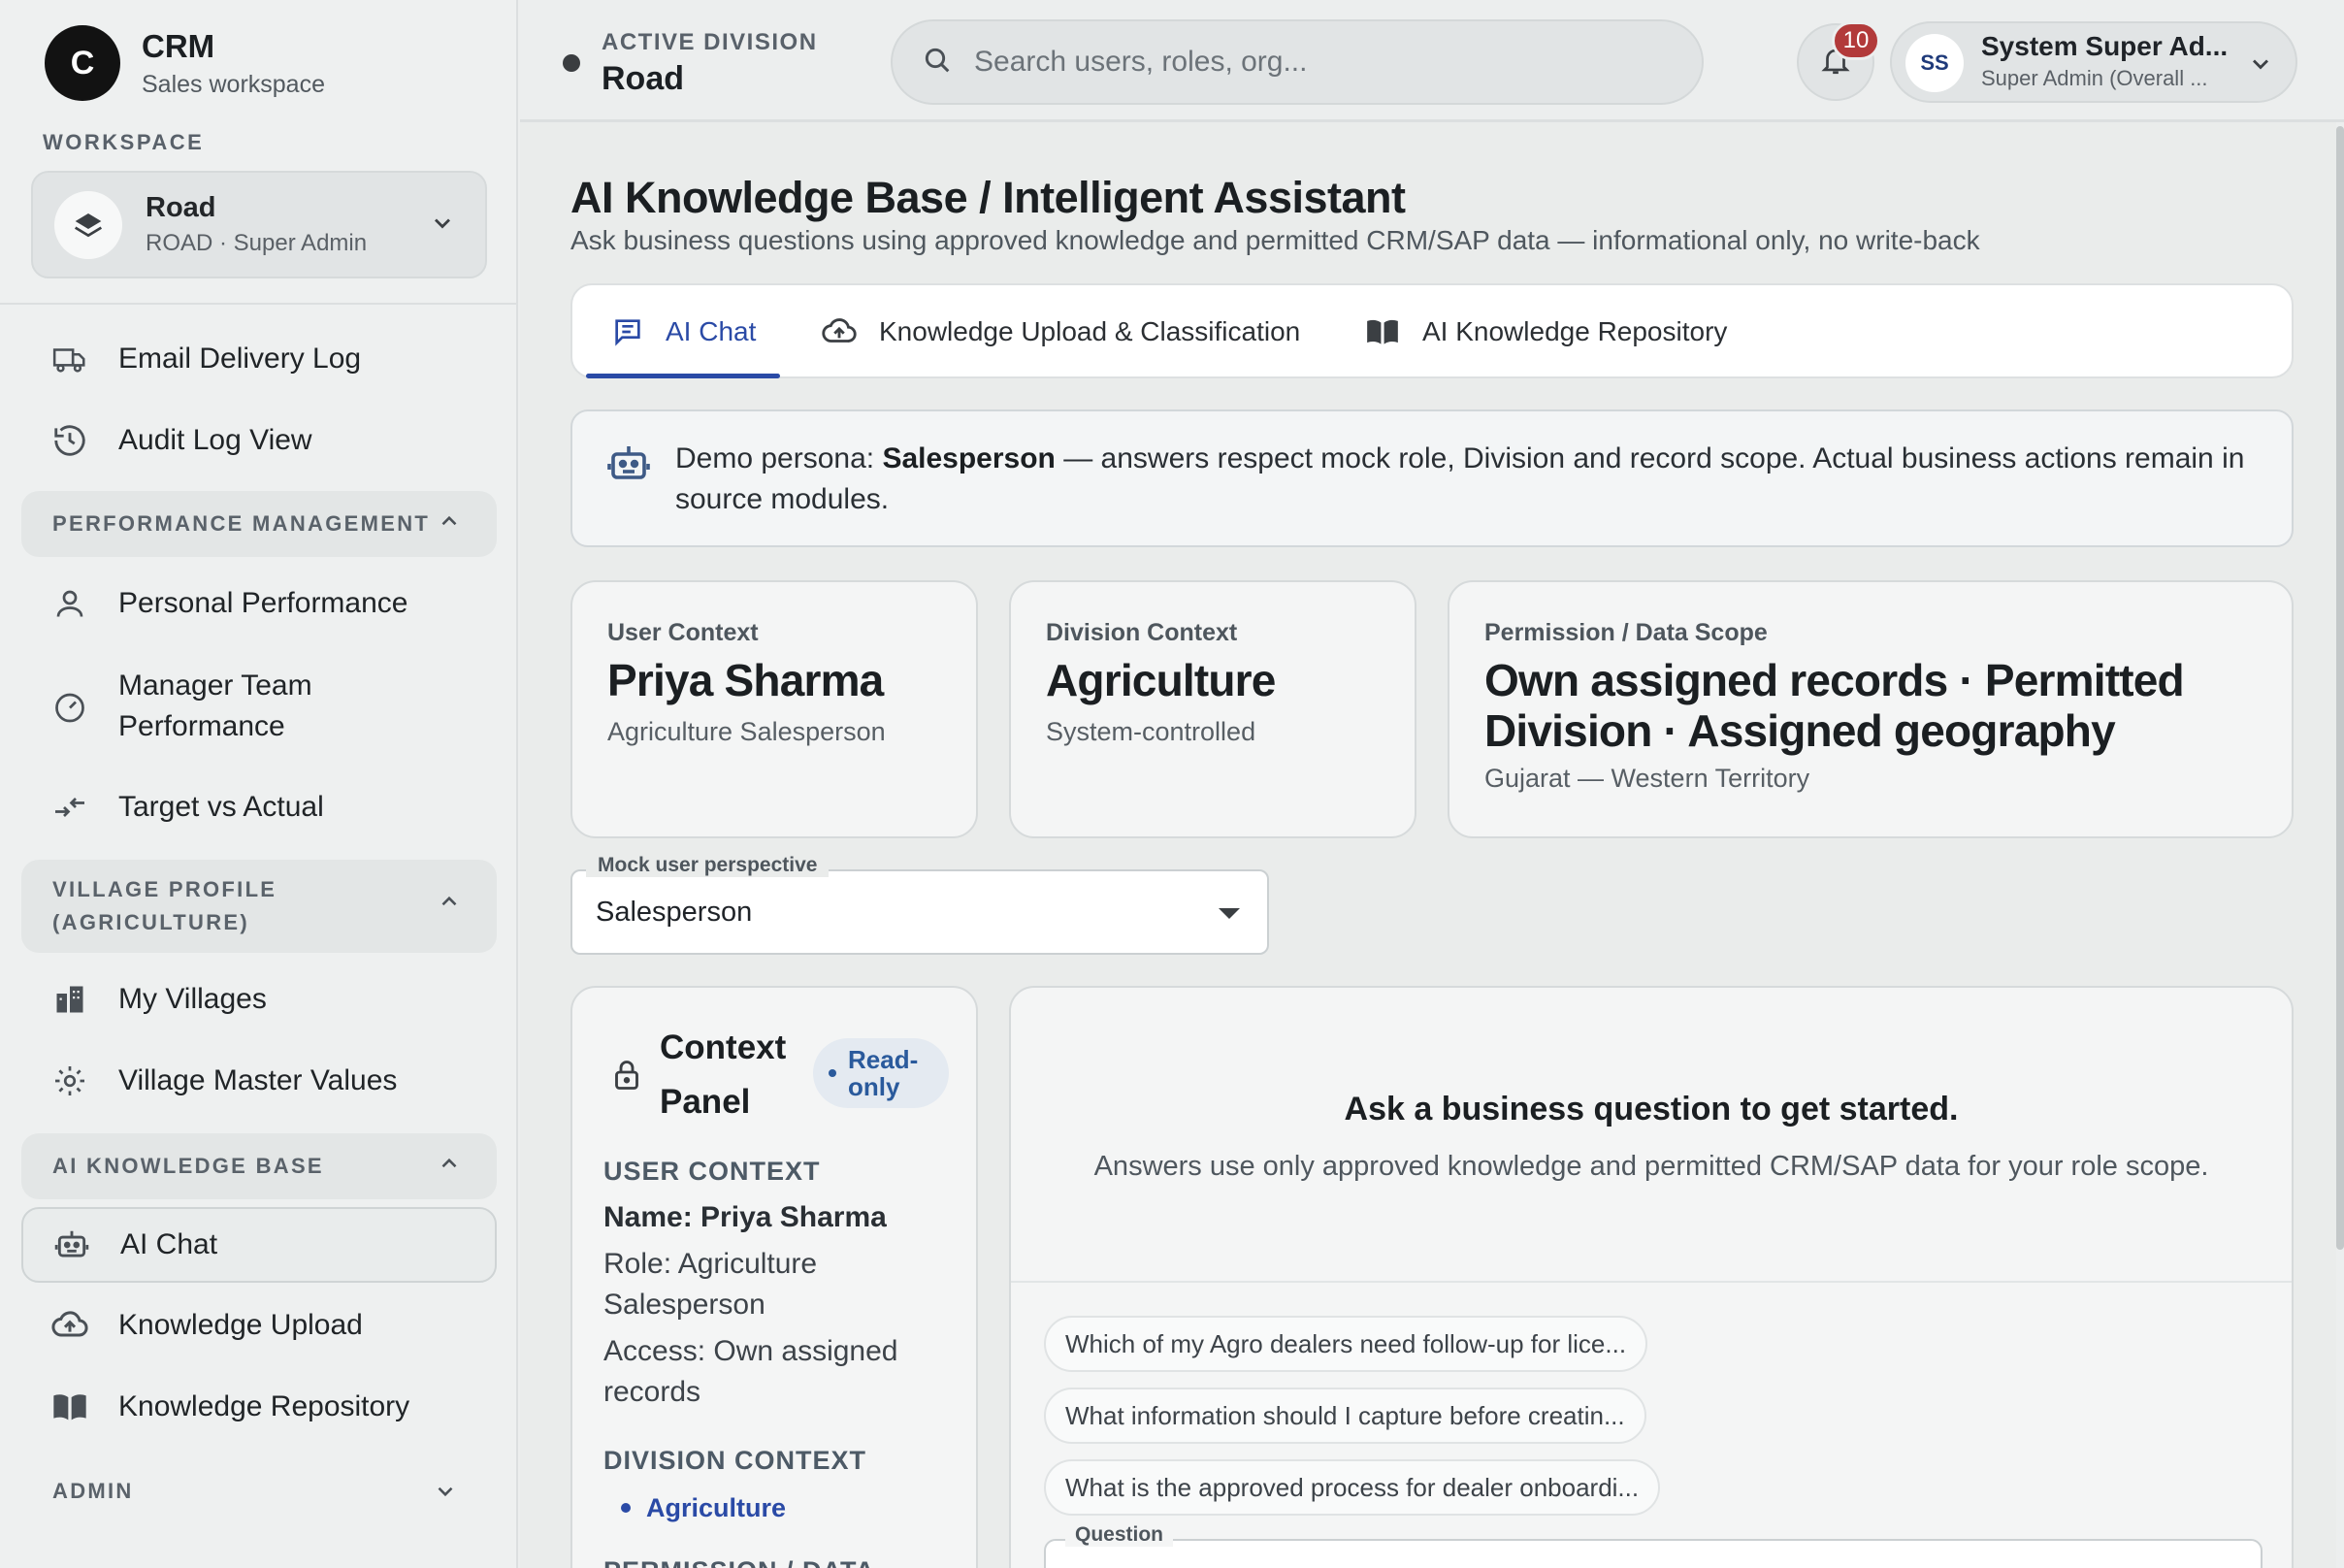  I want to click on sidebar-item-audit-log-view: Audit Log View, so click(259, 440).